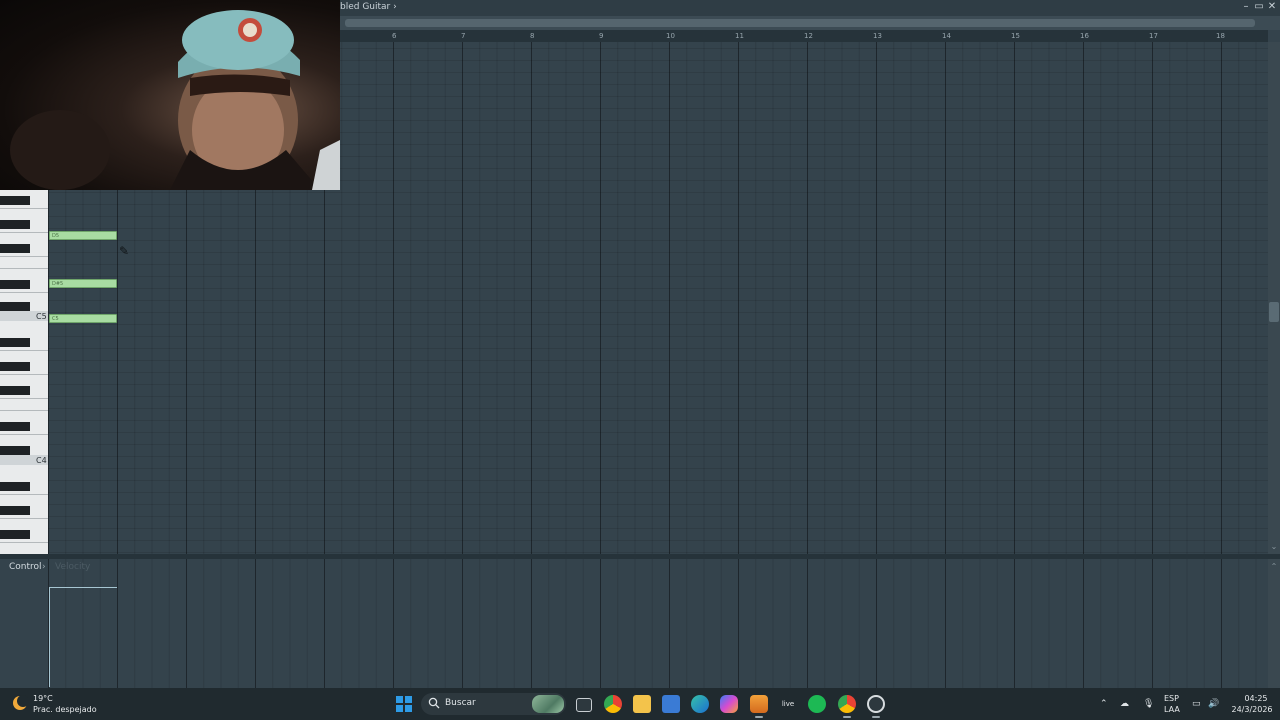  I want to click on bar-number: 18, so click(1220, 36).